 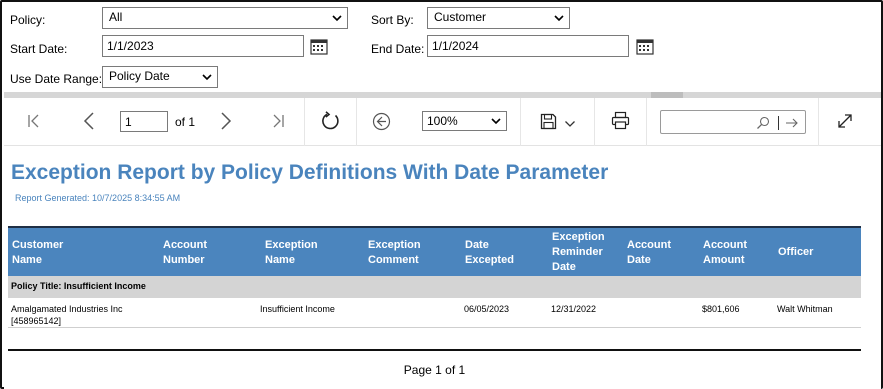 What do you see at coordinates (36, 321) in the screenshot?
I see `customer-id-text: [458965142]` at bounding box center [36, 321].